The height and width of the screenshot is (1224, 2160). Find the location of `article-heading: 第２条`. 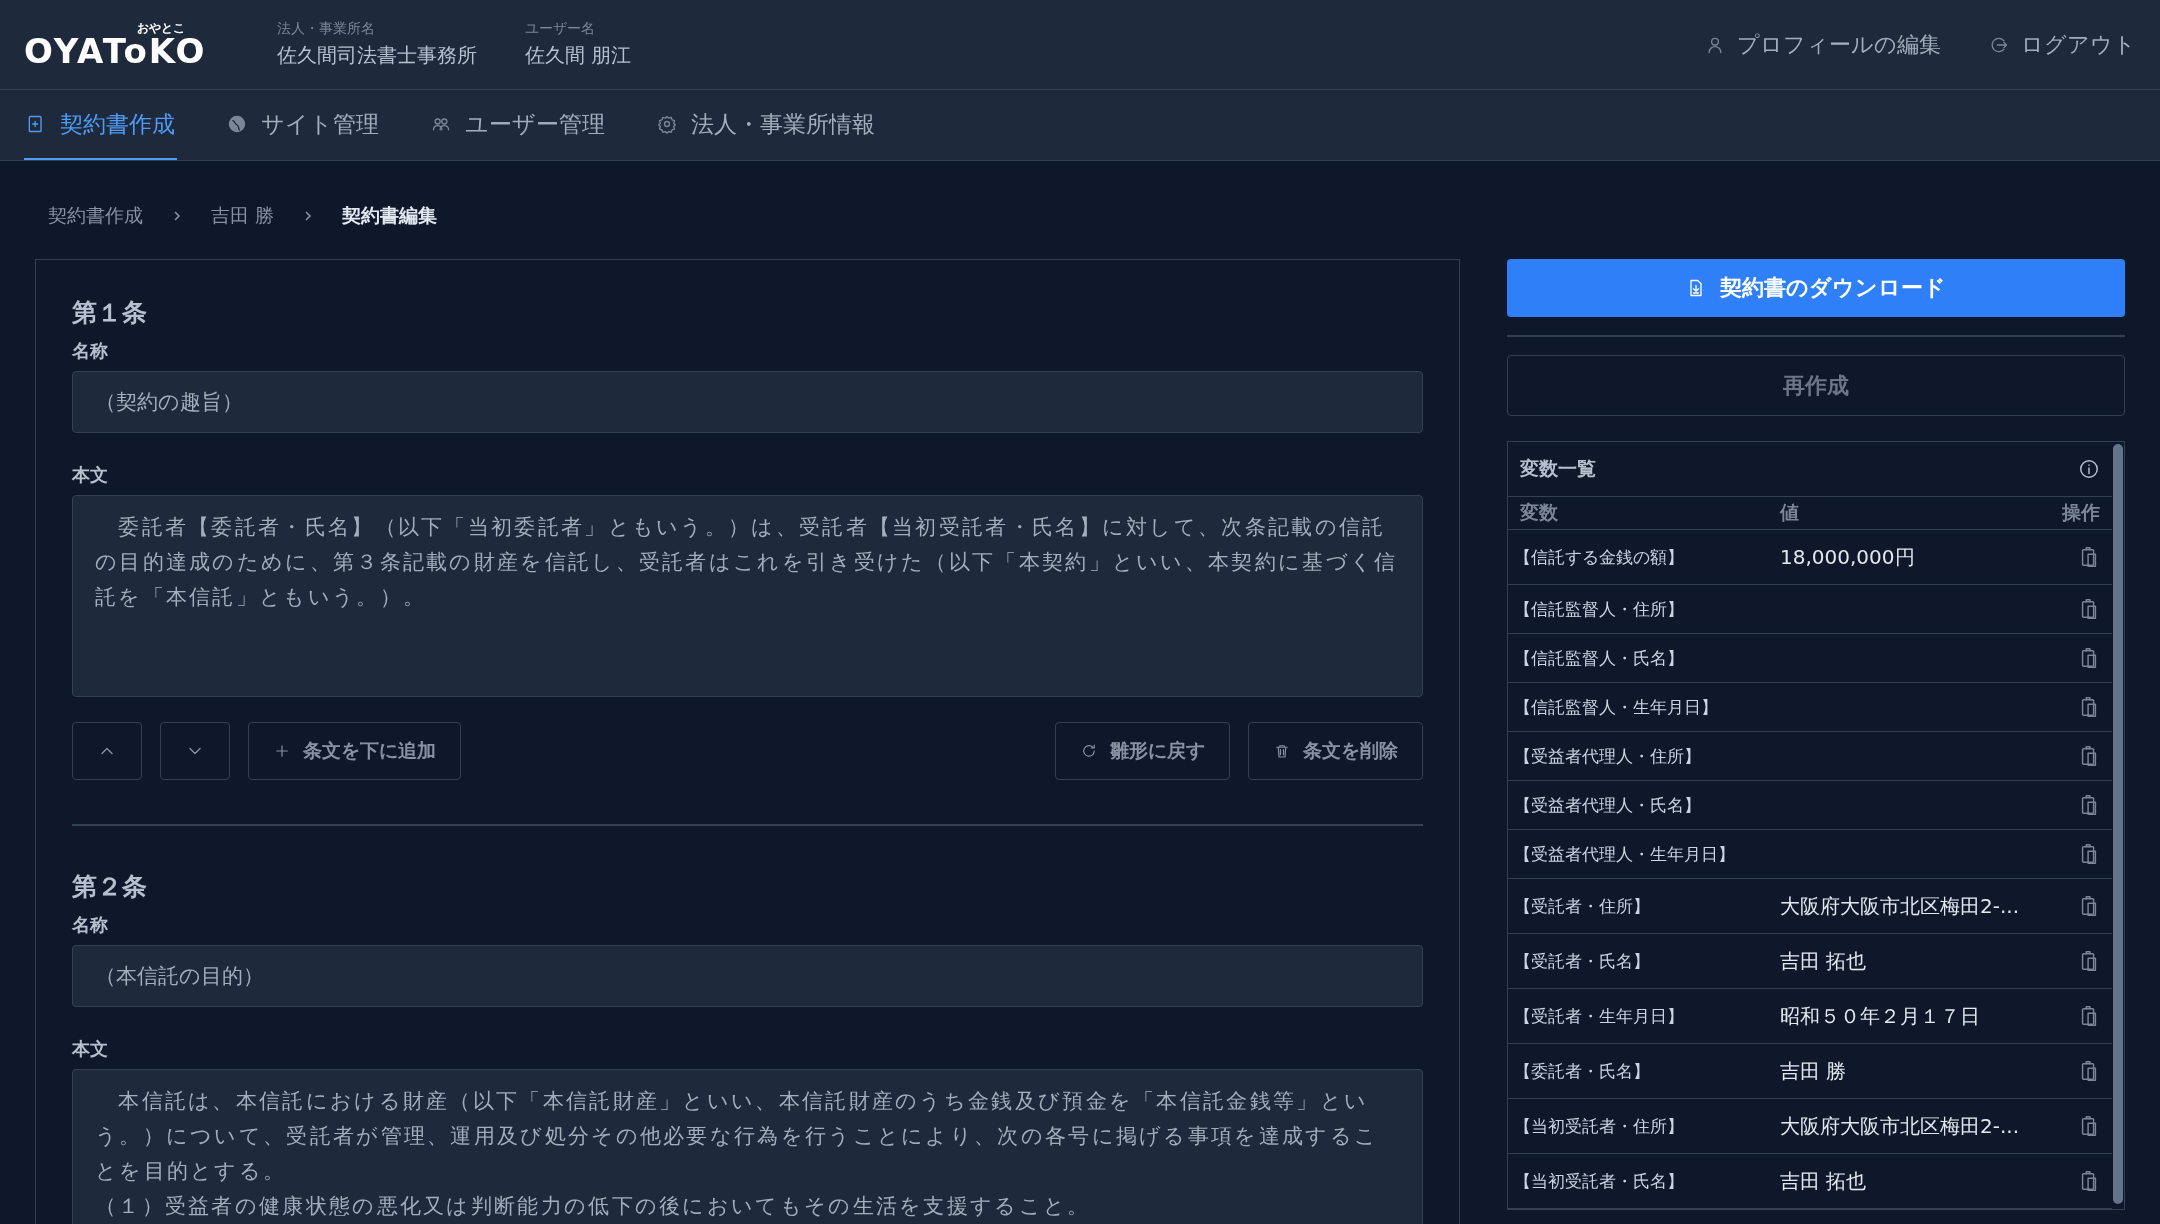

article-heading: 第２条 is located at coordinates (110, 887).